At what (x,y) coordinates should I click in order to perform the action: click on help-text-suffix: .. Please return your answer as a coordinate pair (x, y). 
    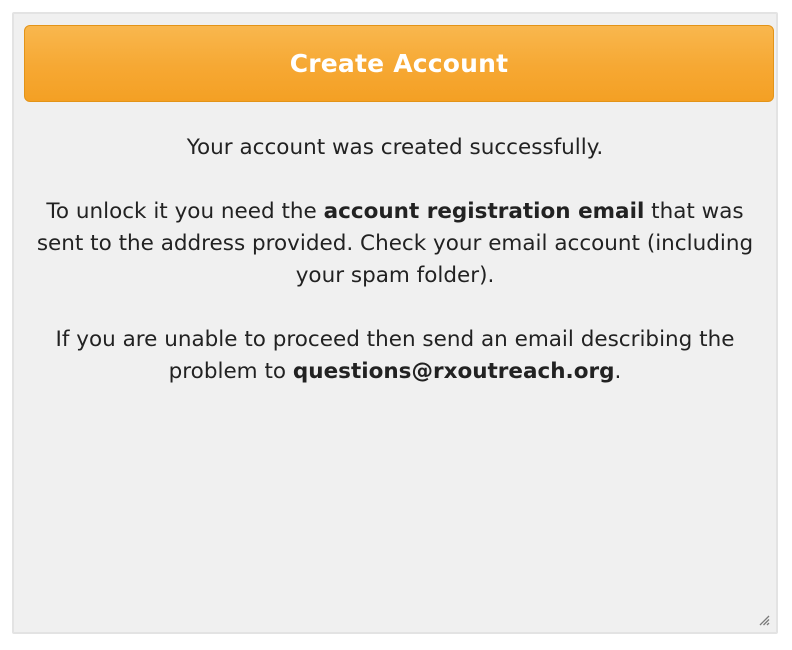
    Looking at the image, I should click on (618, 371).